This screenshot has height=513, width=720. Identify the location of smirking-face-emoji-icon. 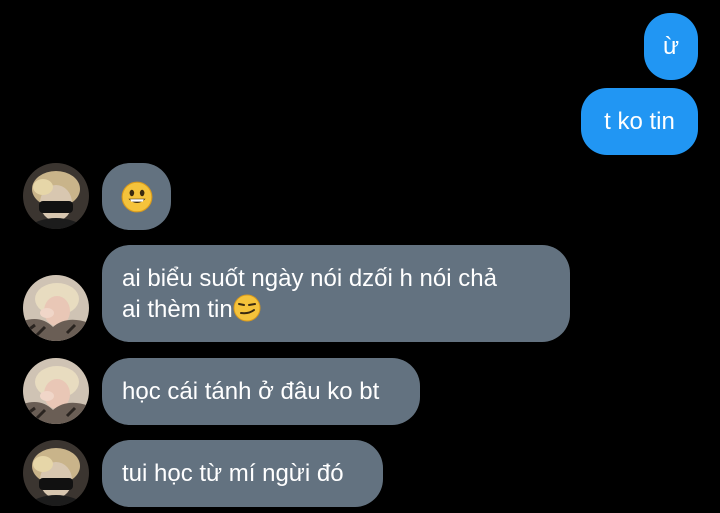
(247, 308).